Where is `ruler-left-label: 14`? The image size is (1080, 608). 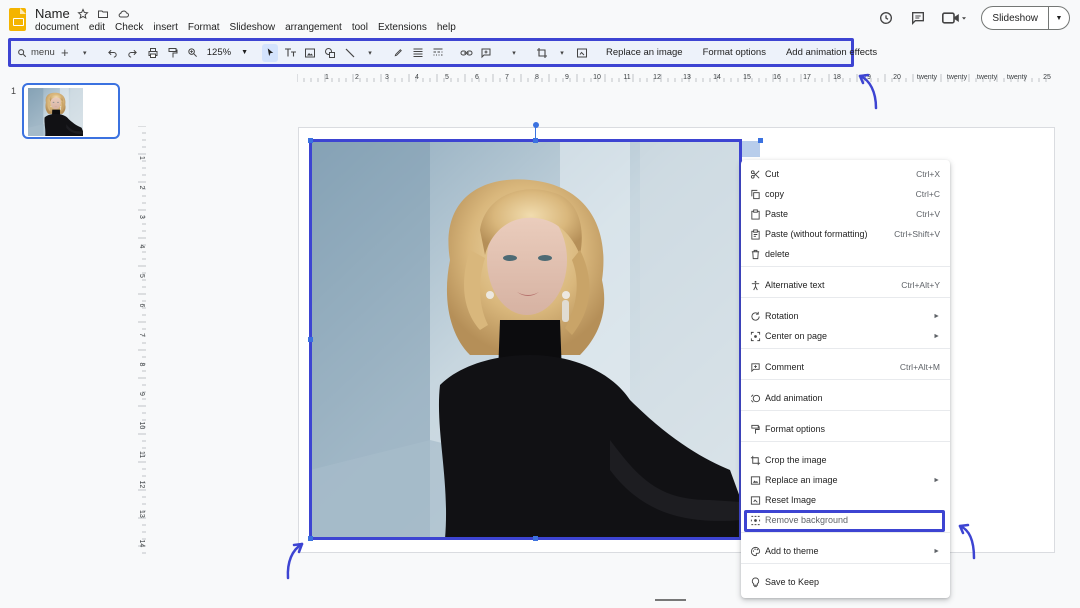 ruler-left-label: 14 is located at coordinates (141, 544).